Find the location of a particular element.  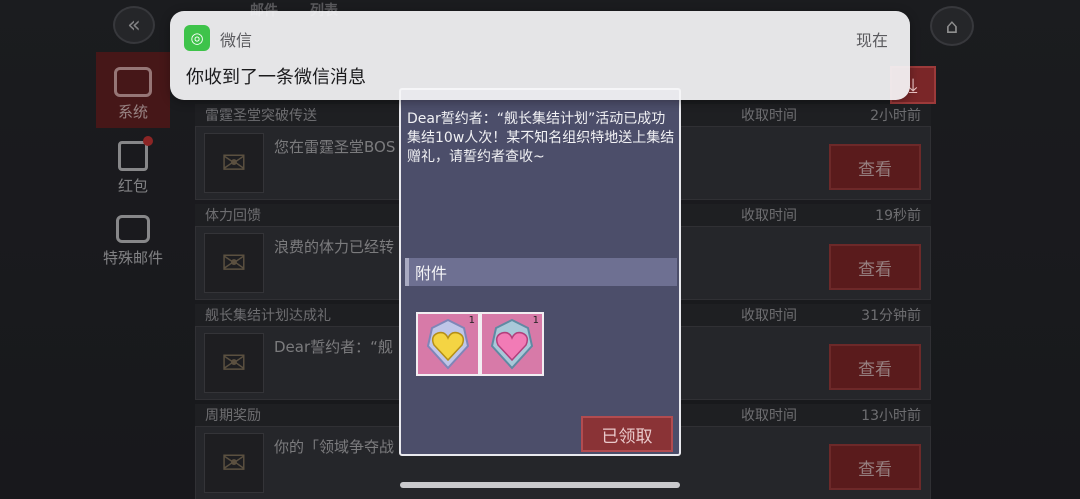

wechat-icon: ◎ is located at coordinates (197, 38).